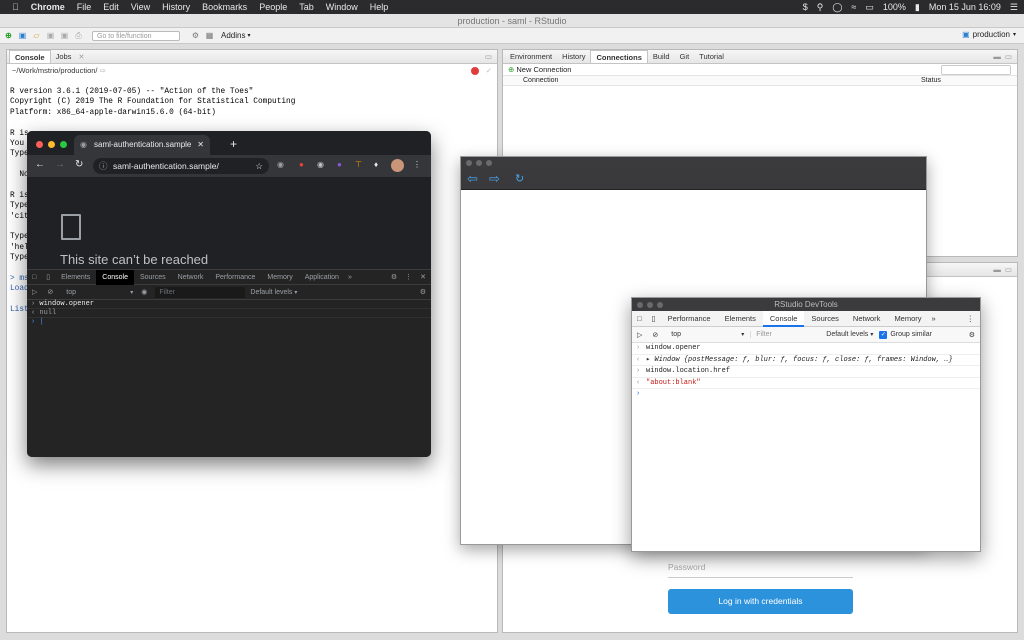  I want to click on clear-console-icon: ⊘, so click(50, 292).